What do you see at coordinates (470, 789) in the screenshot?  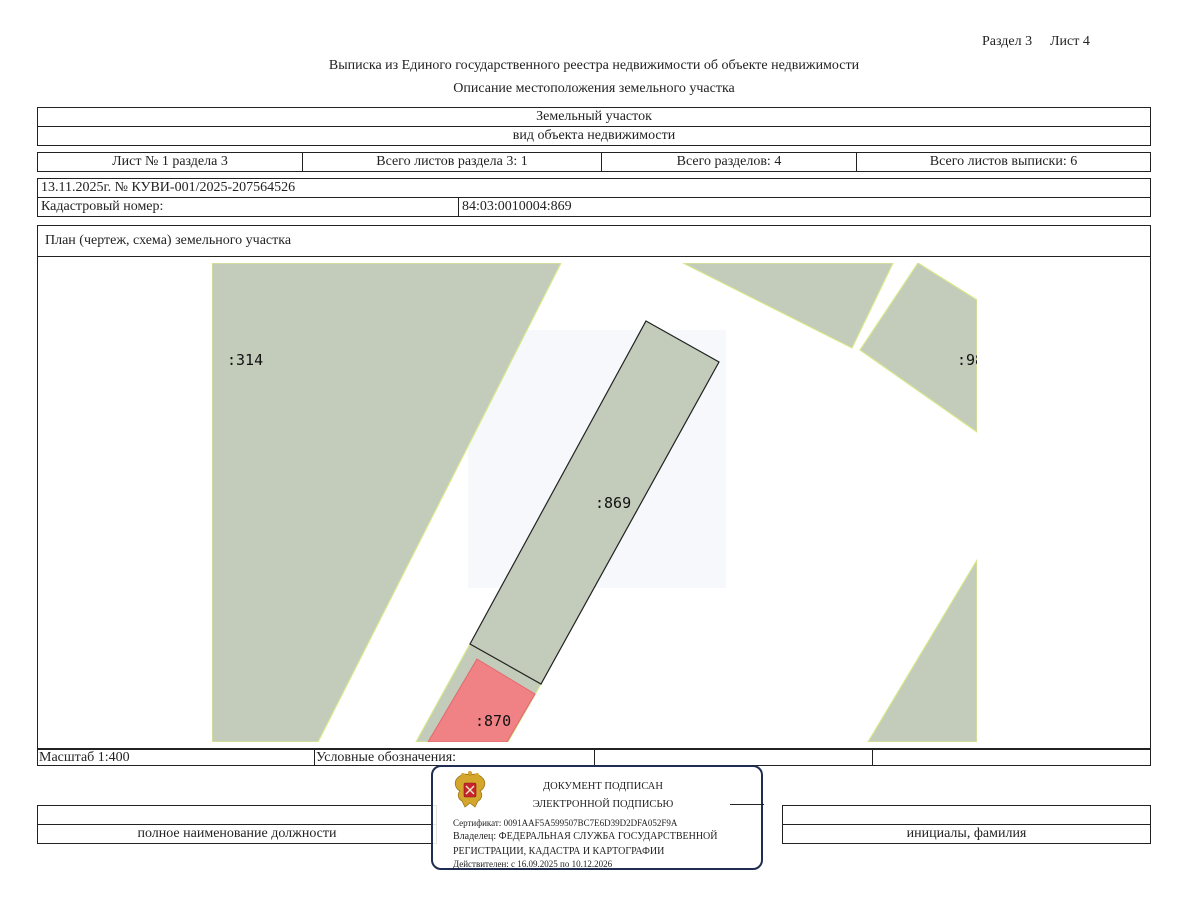 I see `coat-of-arms-icon` at bounding box center [470, 789].